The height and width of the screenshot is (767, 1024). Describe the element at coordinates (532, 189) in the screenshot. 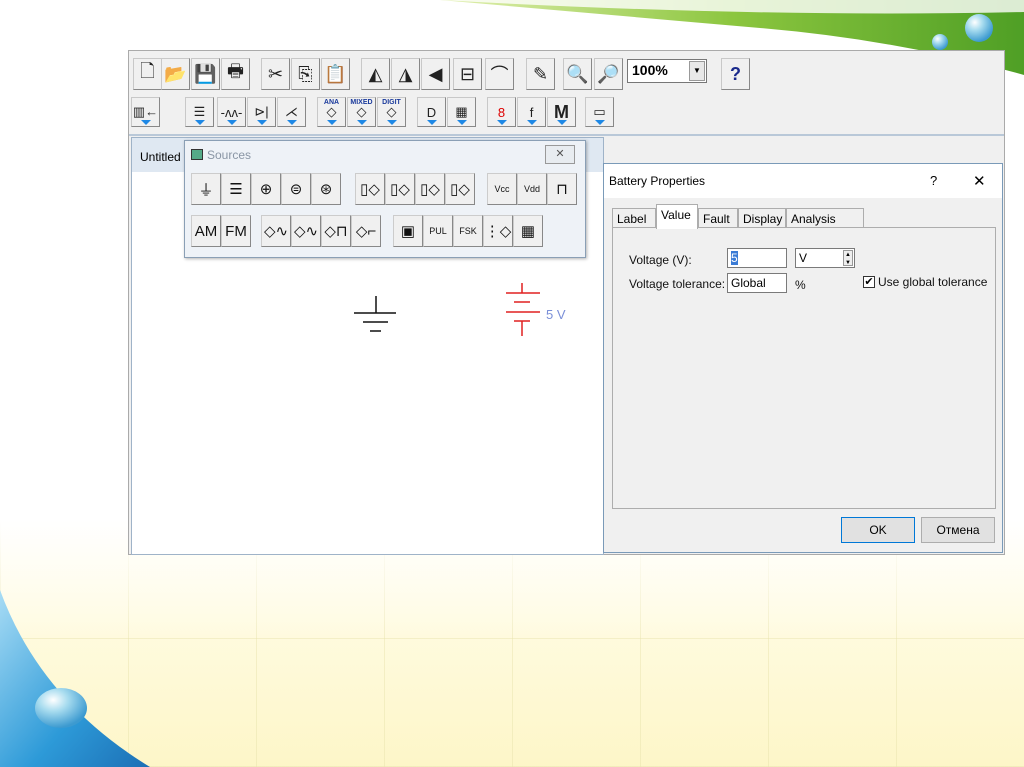

I see `source-button: Vdd` at that location.